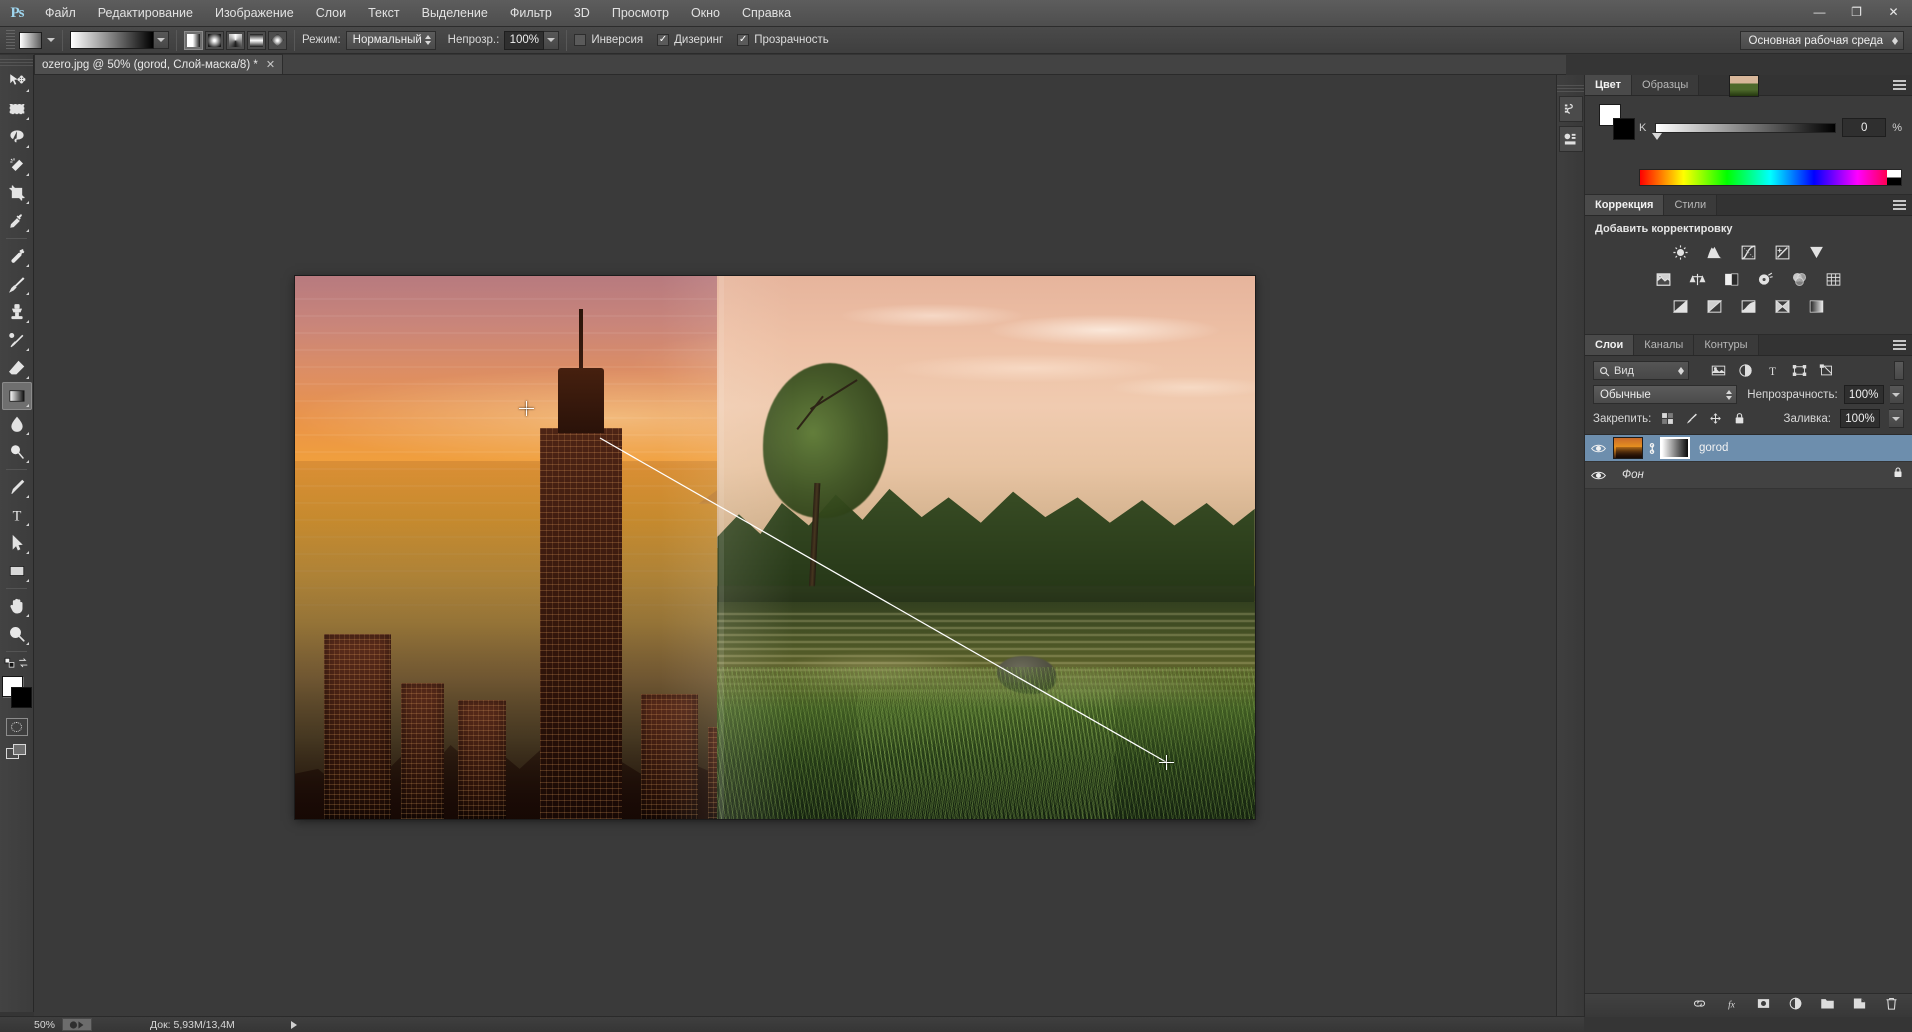 The width and height of the screenshot is (1912, 1032). What do you see at coordinates (27, 1025) in the screenshot?
I see `zoom-level: 50%` at bounding box center [27, 1025].